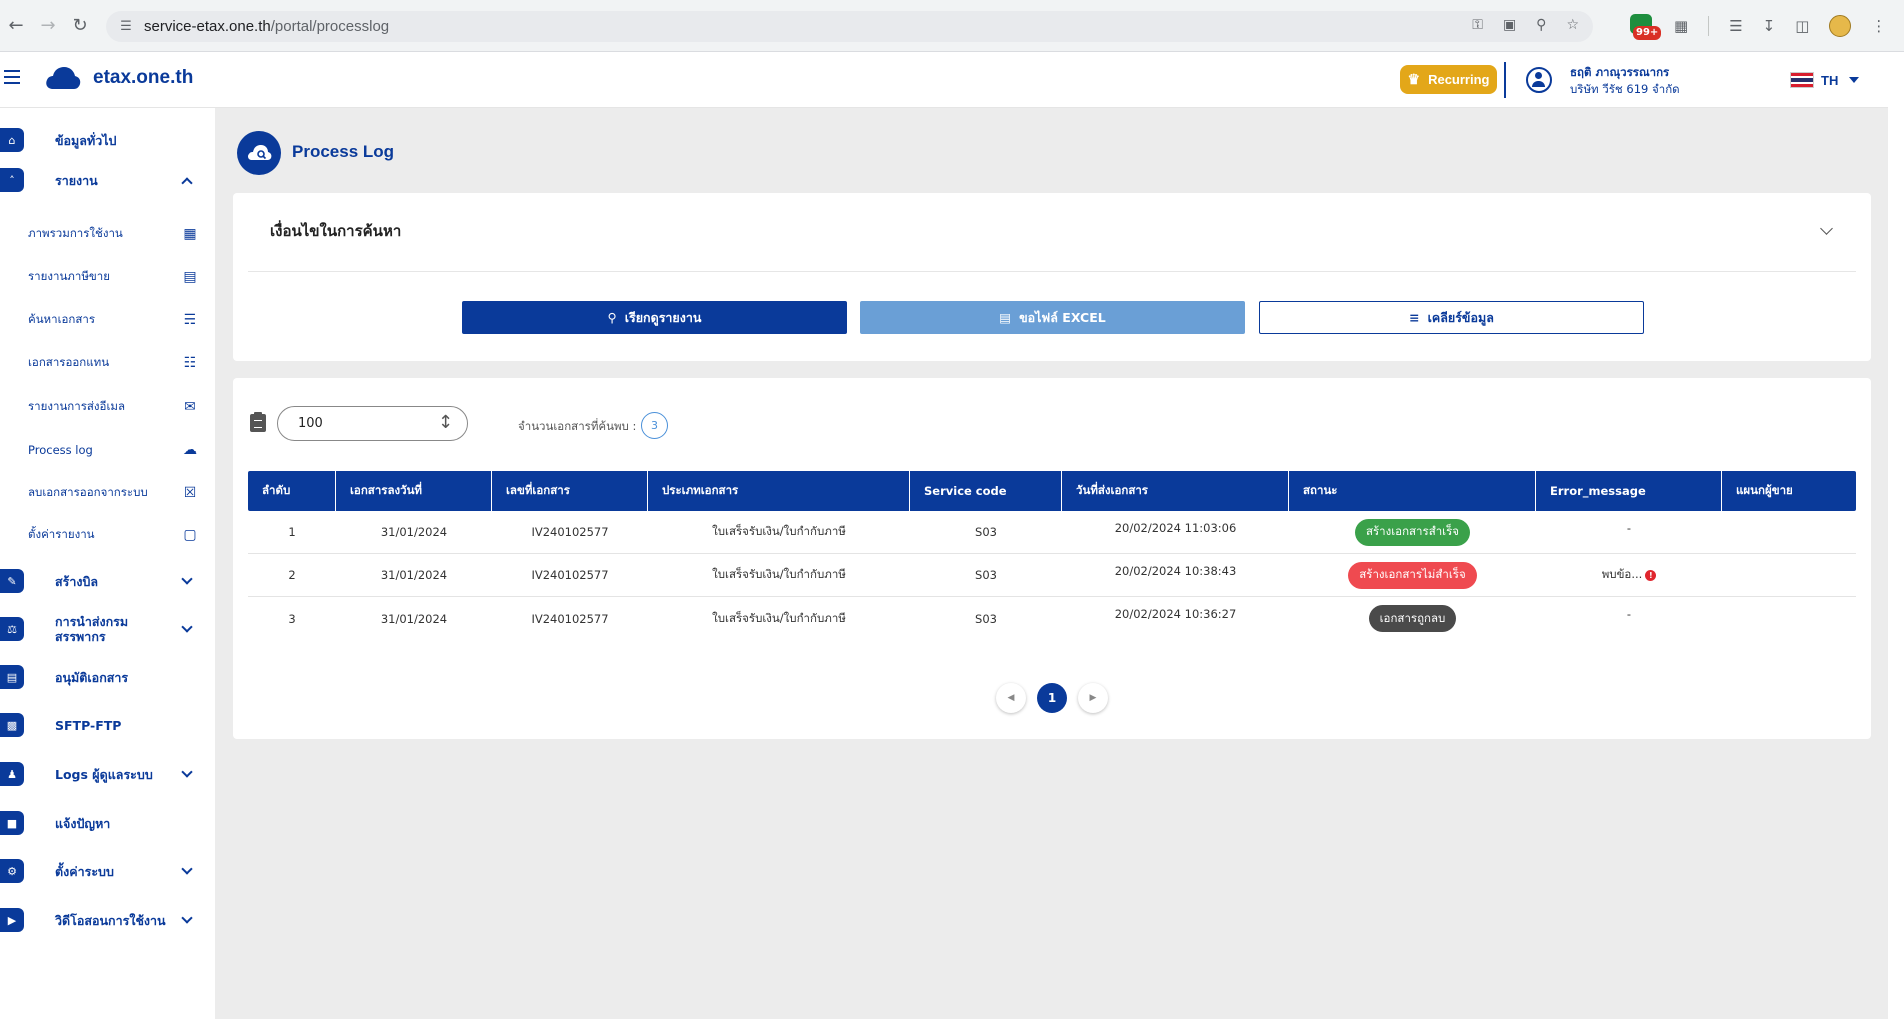 The height and width of the screenshot is (1019, 1904). I want to click on user-company: บริษัท วีรัช 619 จำกัด, so click(1625, 89).